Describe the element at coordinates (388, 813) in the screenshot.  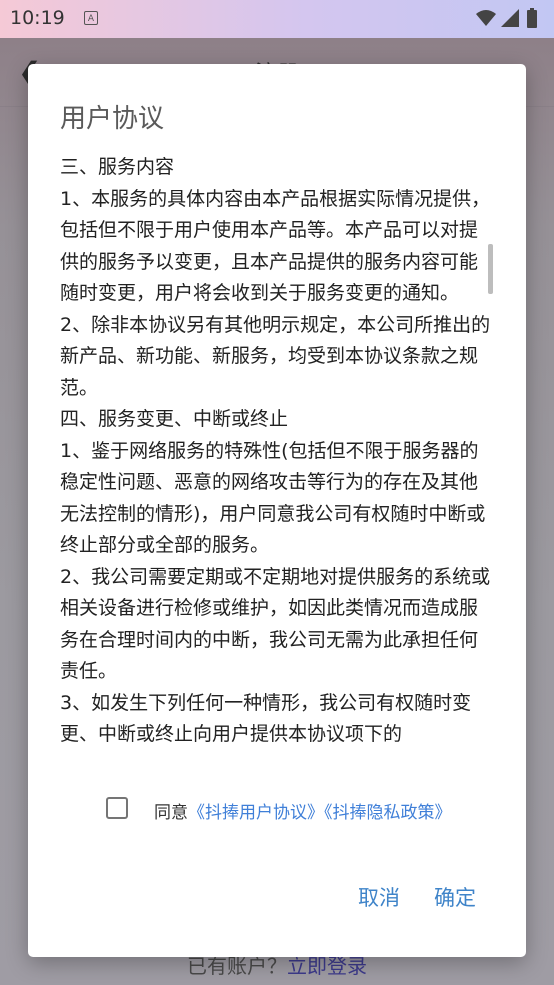
I see `privacy-policy-link: 《抖捧隐私政策》` at that location.